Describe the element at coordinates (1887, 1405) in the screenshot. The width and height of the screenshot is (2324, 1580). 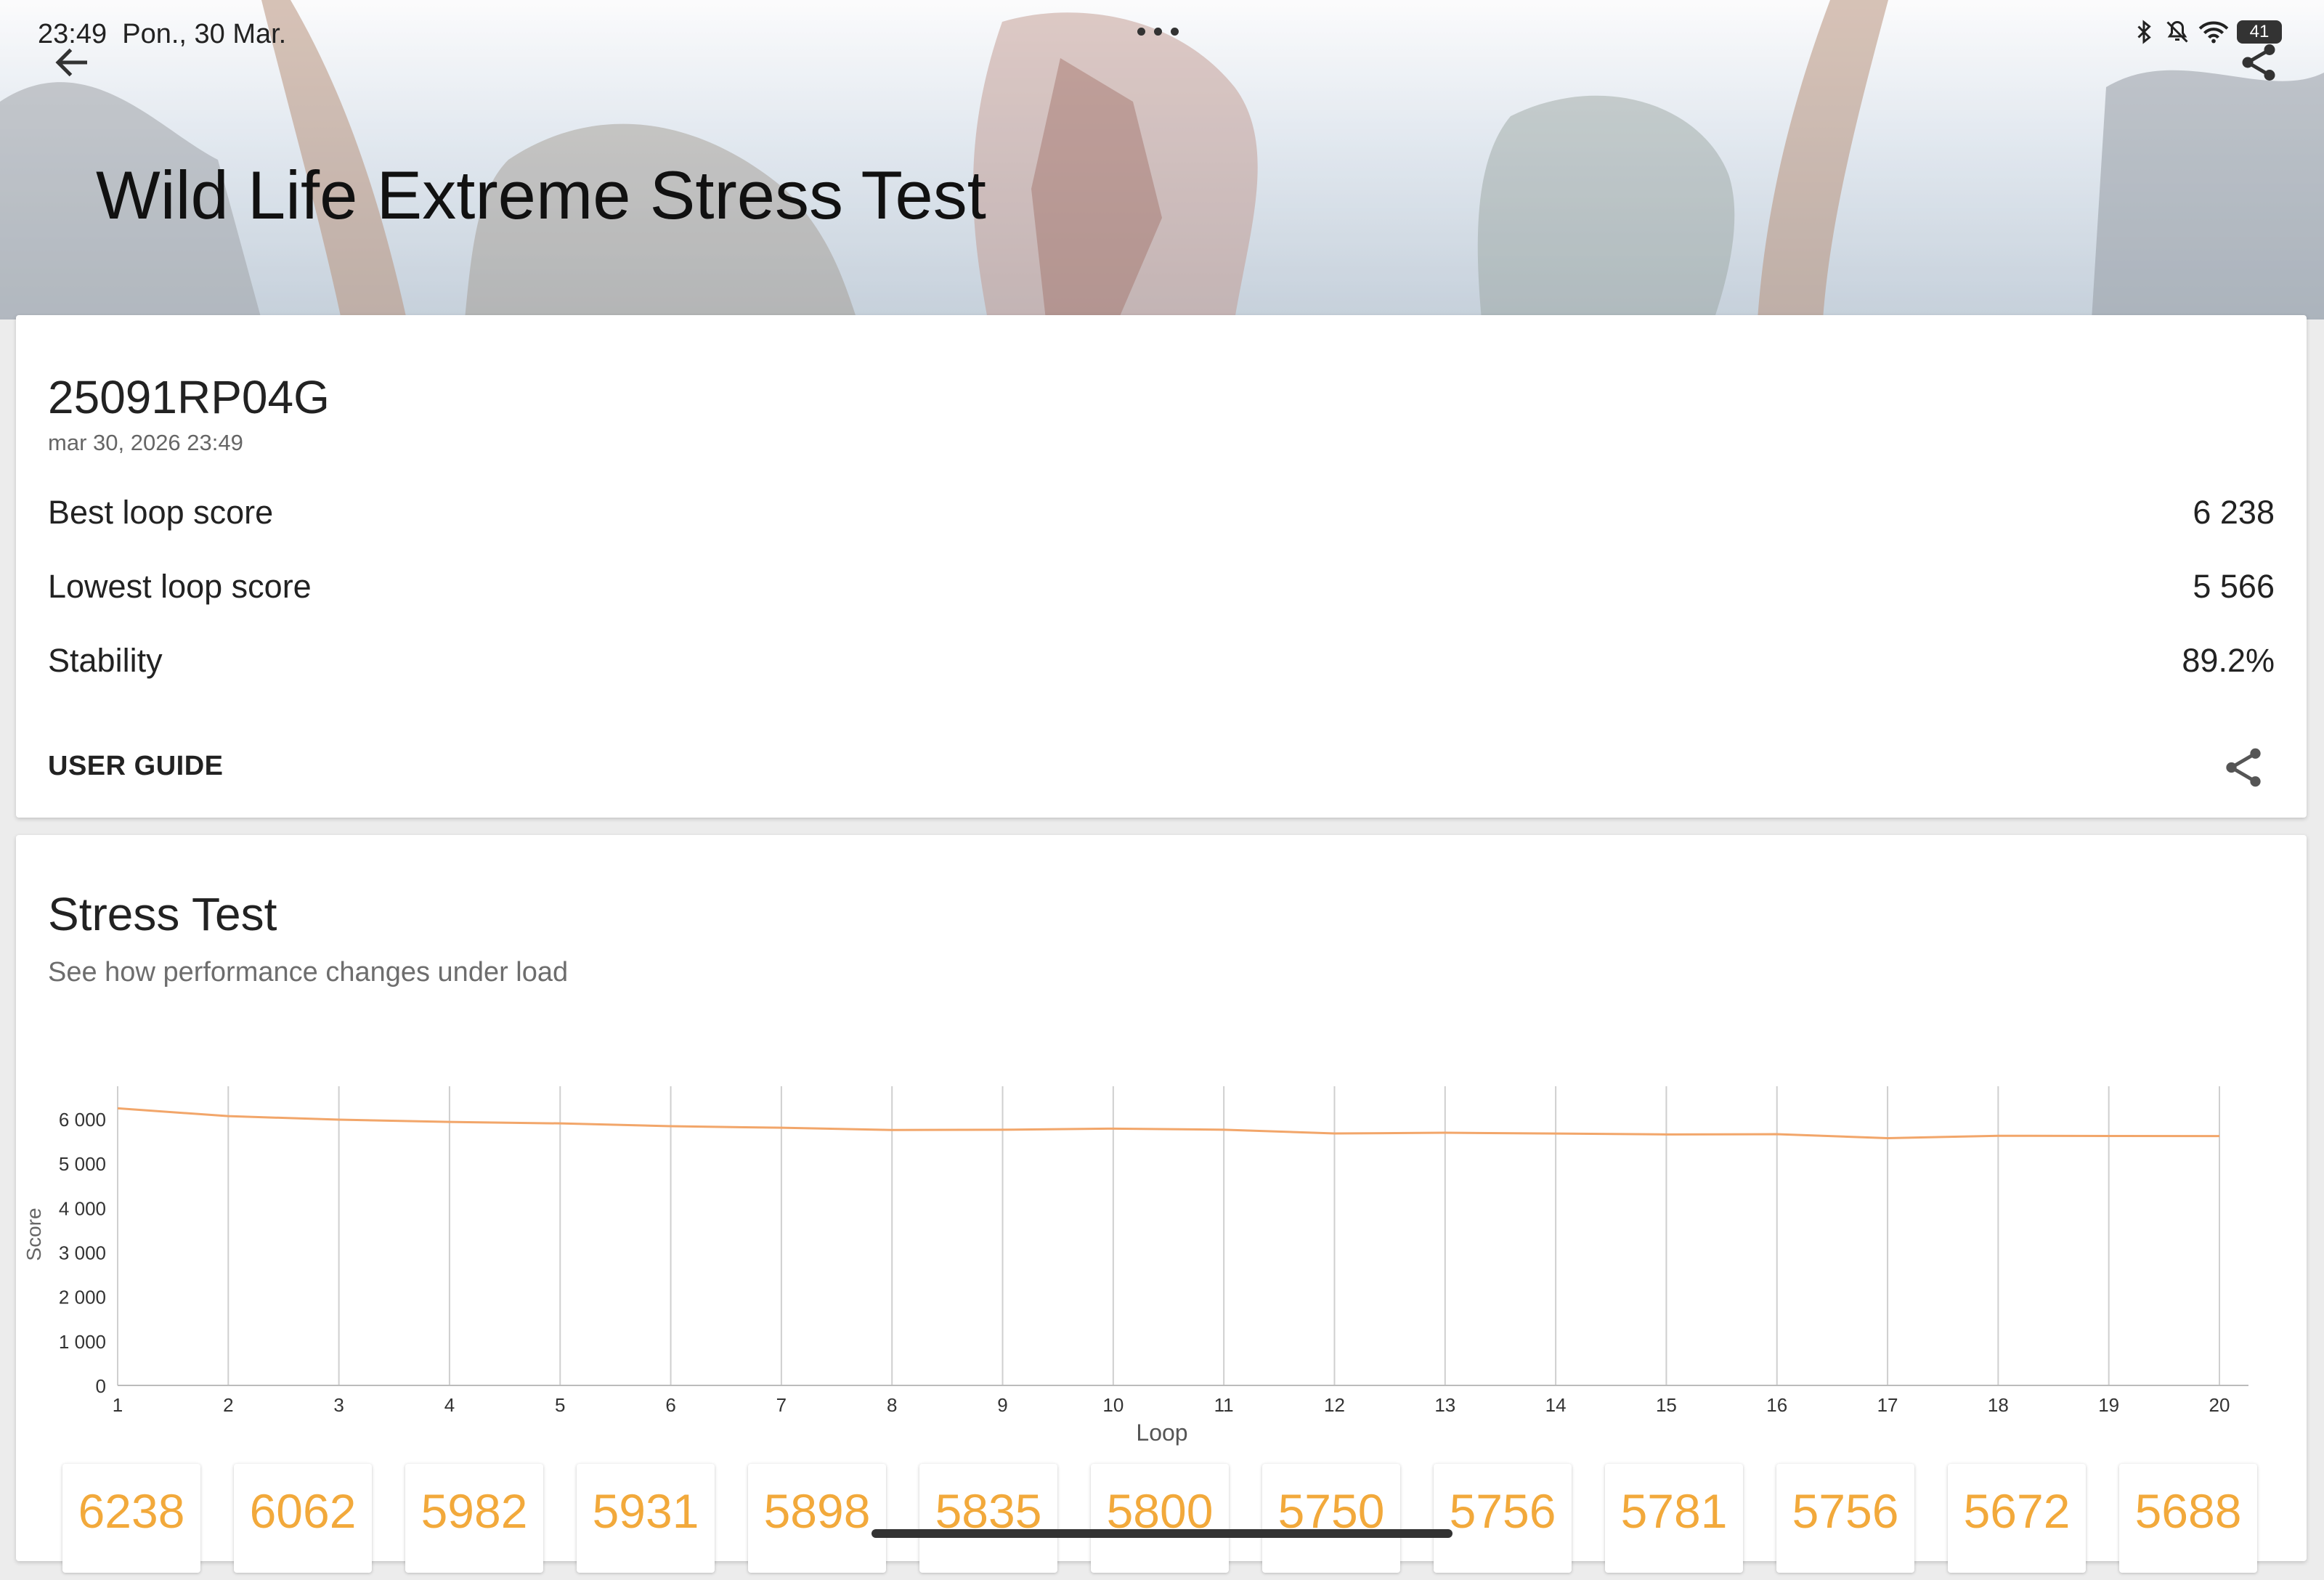
I see `x-tick-label: 17` at that location.